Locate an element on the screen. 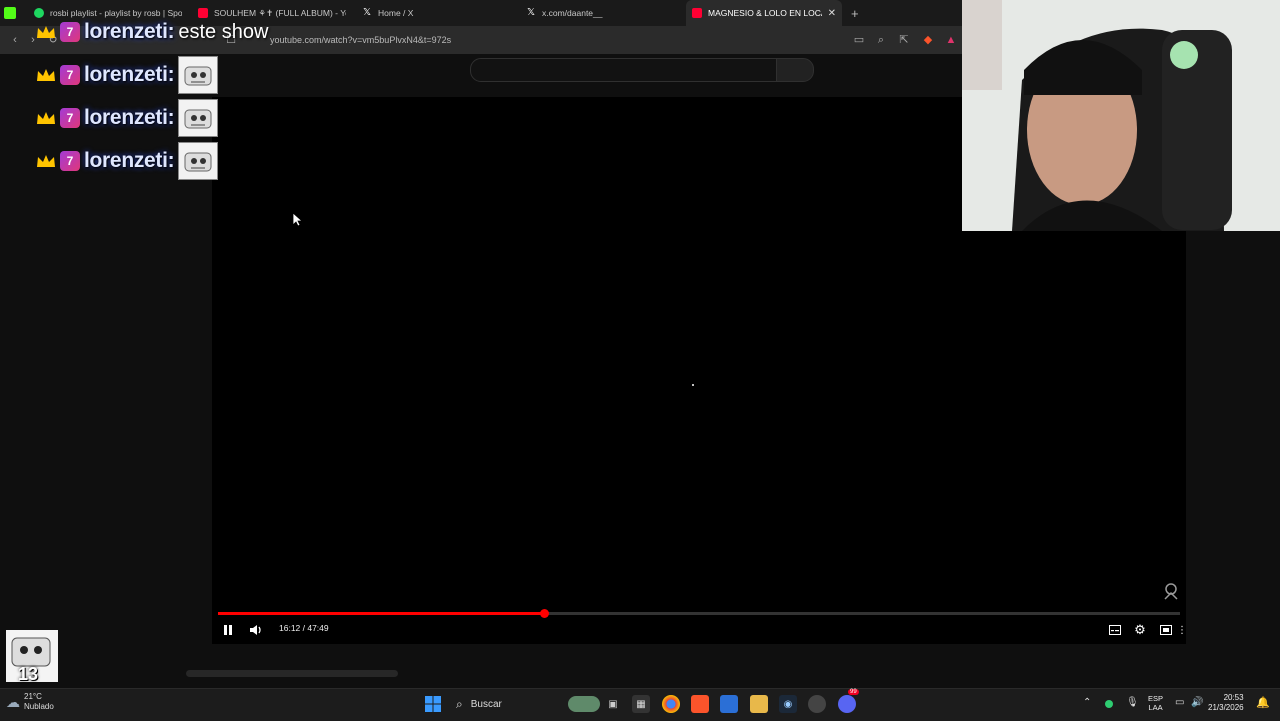 The width and height of the screenshot is (1280, 721). task-view-icon: ▣ is located at coordinates (613, 704).